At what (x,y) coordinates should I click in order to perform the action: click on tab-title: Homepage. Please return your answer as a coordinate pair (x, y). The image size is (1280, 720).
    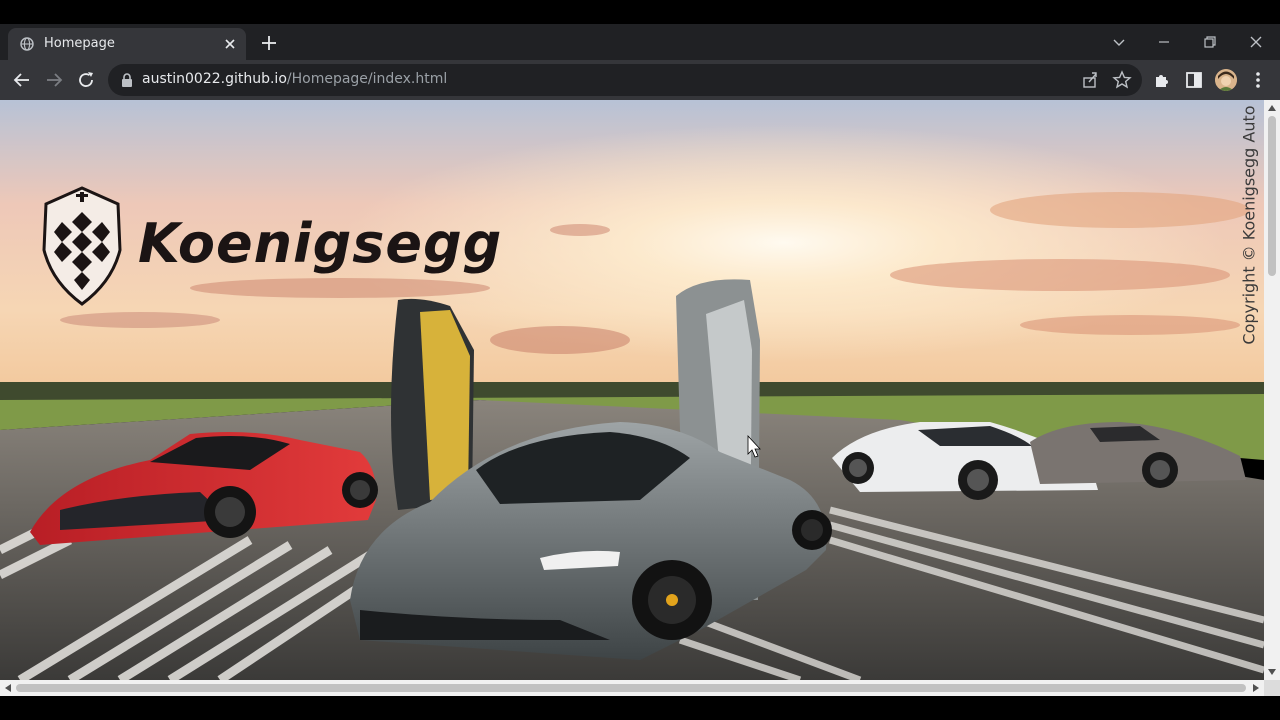
    Looking at the image, I should click on (79, 43).